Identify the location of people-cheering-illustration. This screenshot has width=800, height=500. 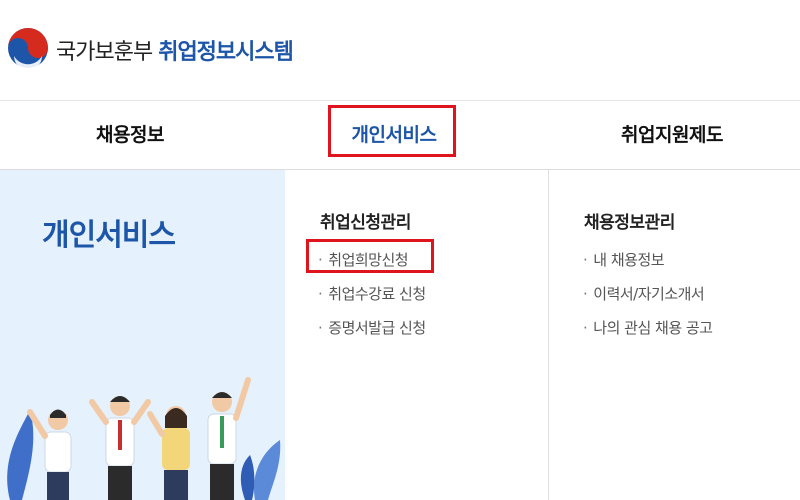
(144, 438).